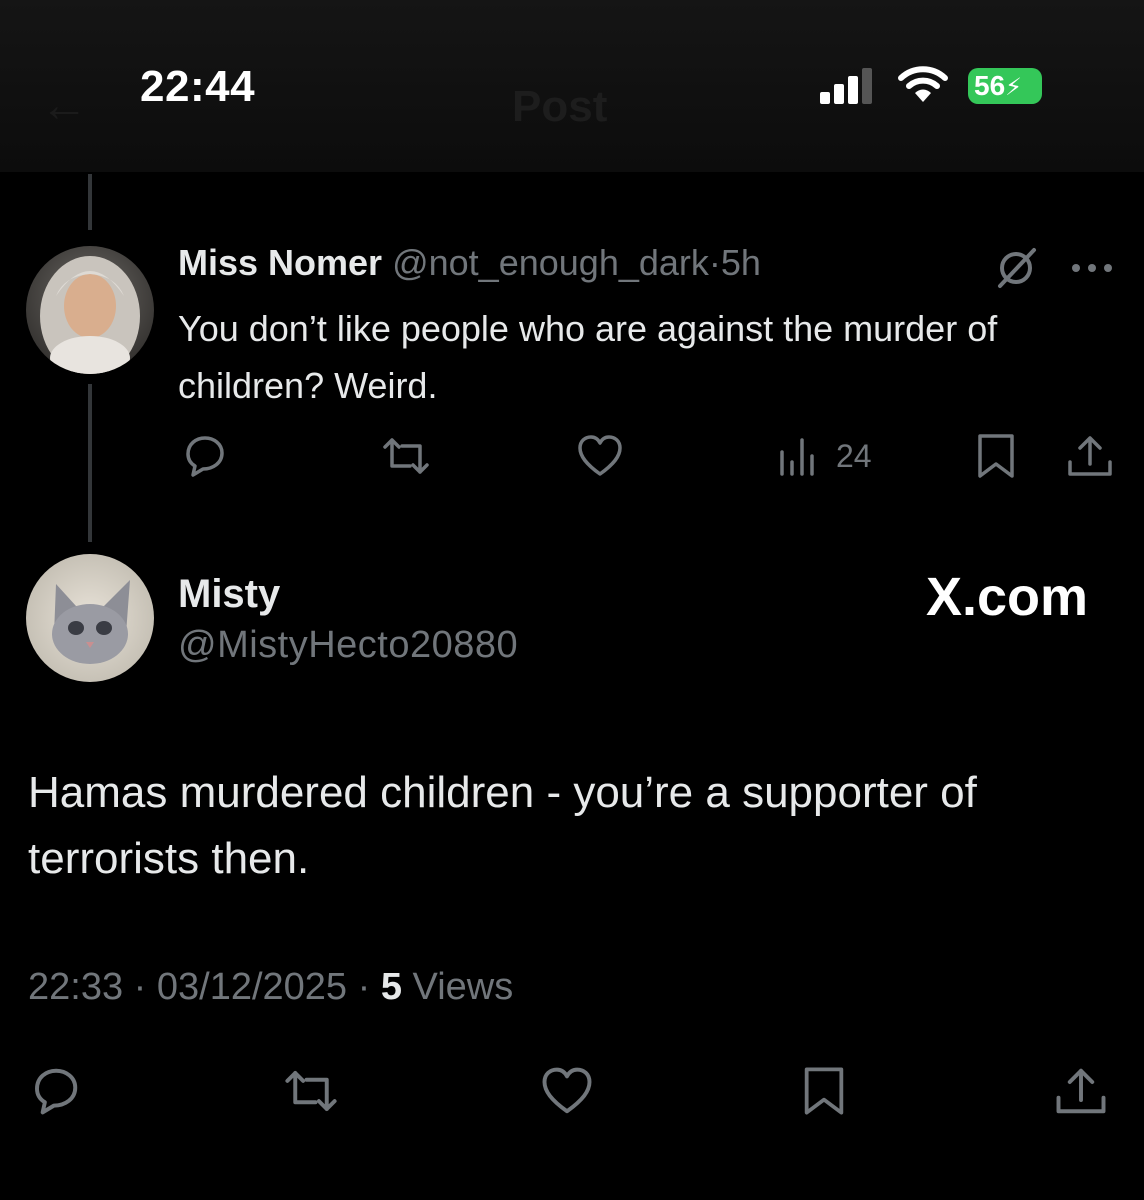 Image resolution: width=1144 pixels, height=1200 pixels. I want to click on reply-header: Miss Nomer @not_enough_dark·5h, so click(469, 263).